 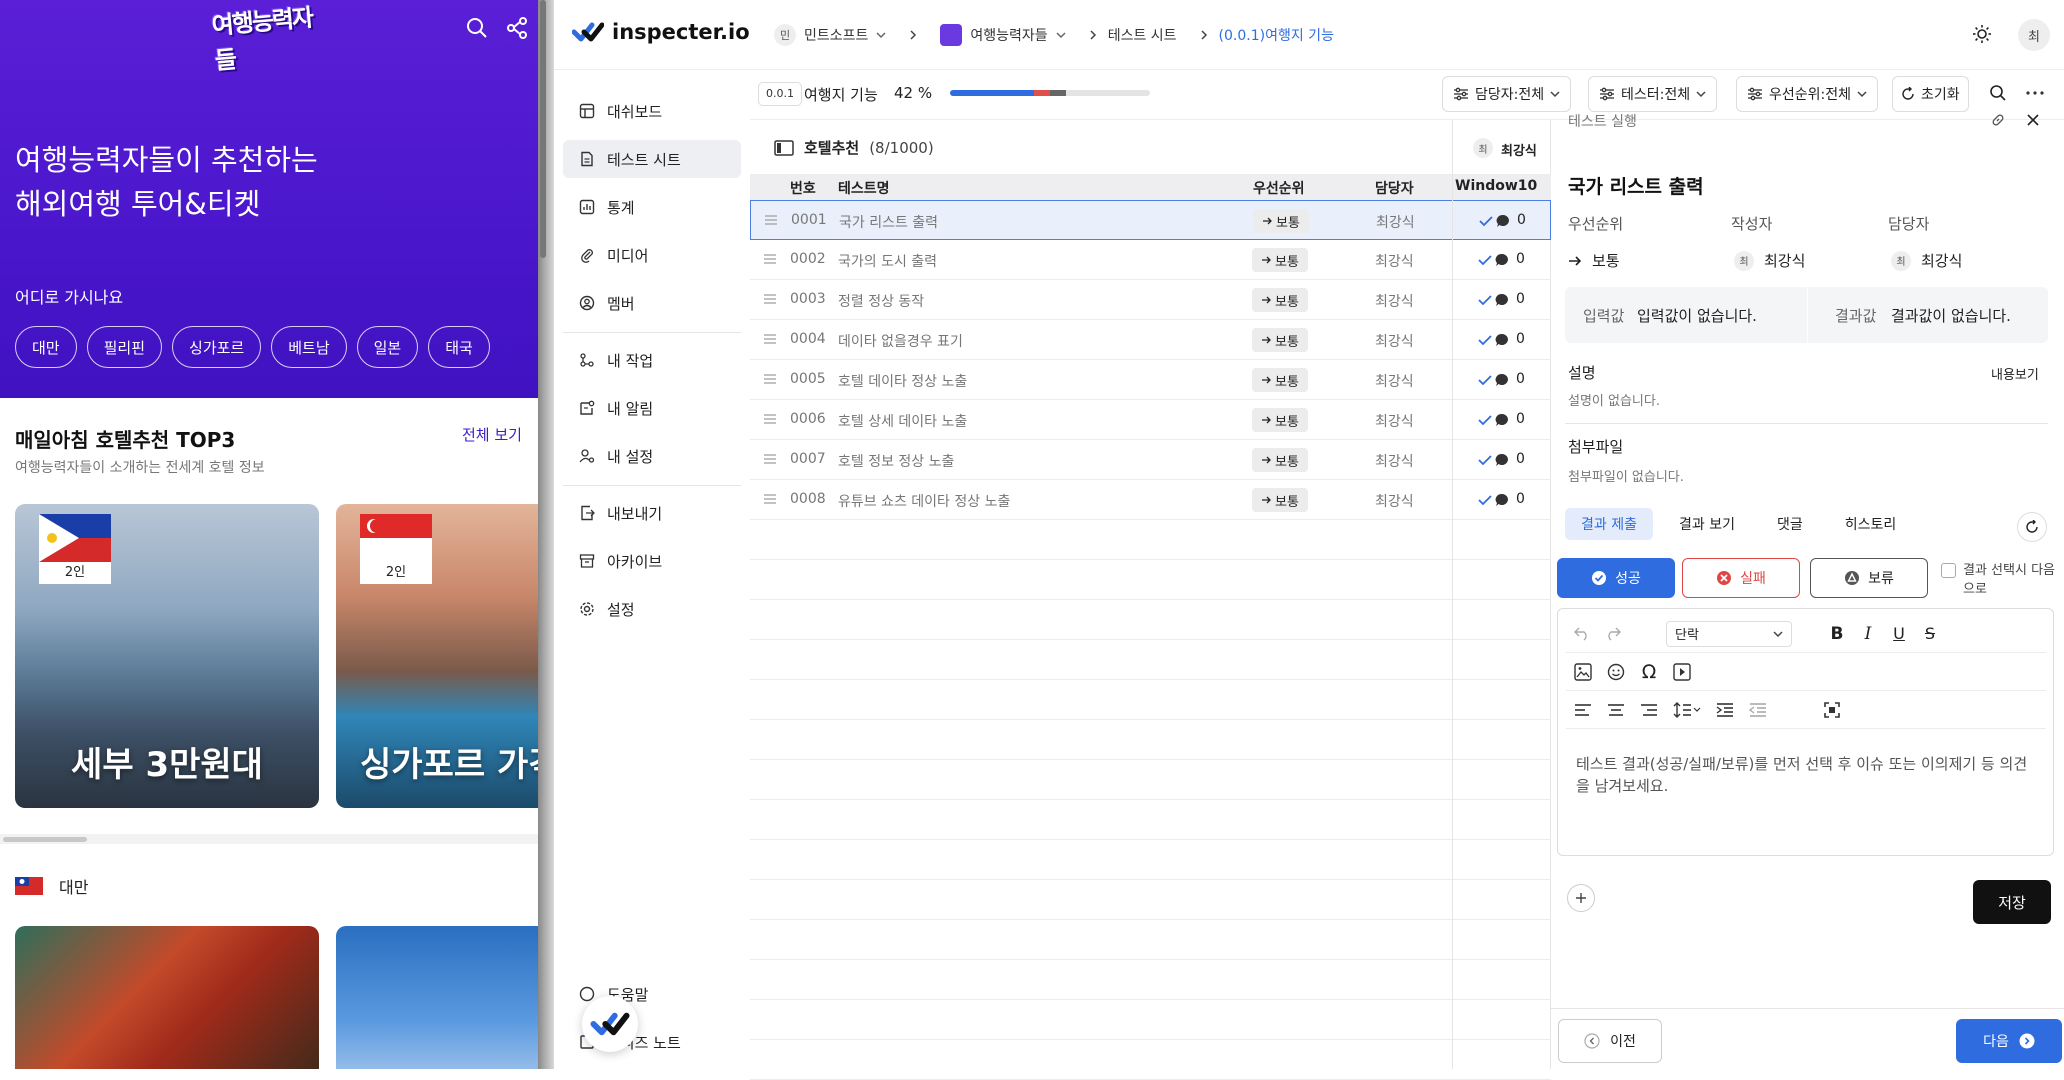 I want to click on tab-view-result: 결과 보기, so click(x=1707, y=524).